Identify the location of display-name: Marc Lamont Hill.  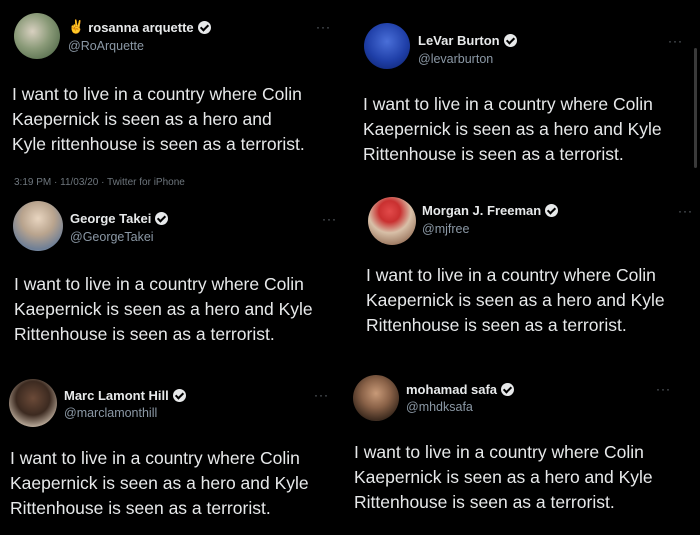
(125, 395).